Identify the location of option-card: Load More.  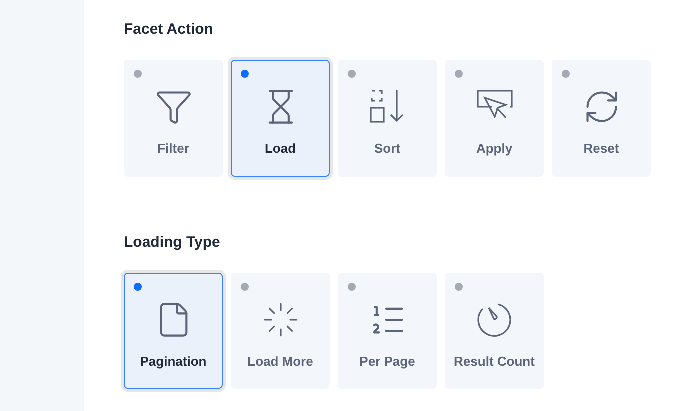
(280, 331).